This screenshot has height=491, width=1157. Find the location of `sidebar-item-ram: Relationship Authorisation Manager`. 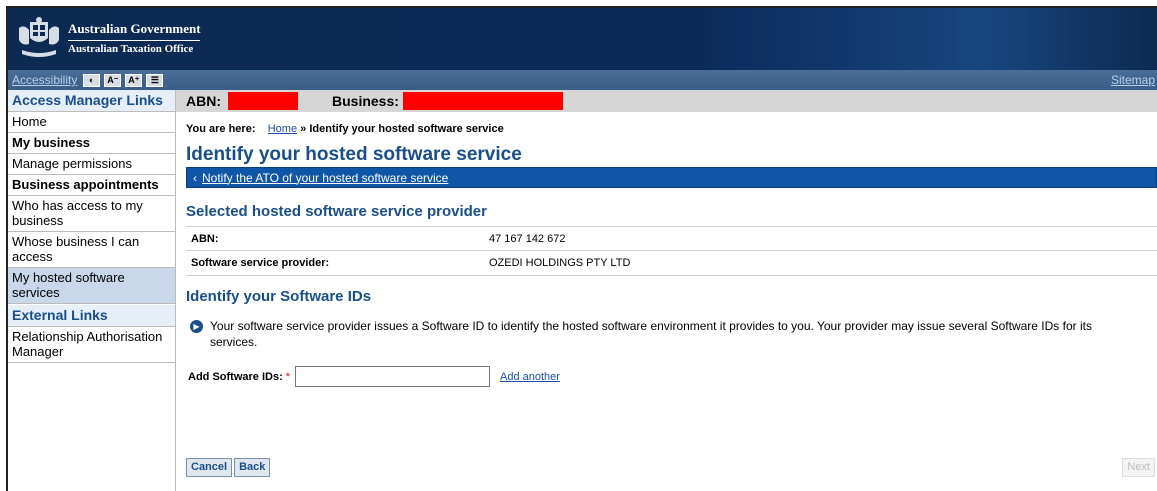

sidebar-item-ram: Relationship Authorisation Manager is located at coordinates (91, 345).